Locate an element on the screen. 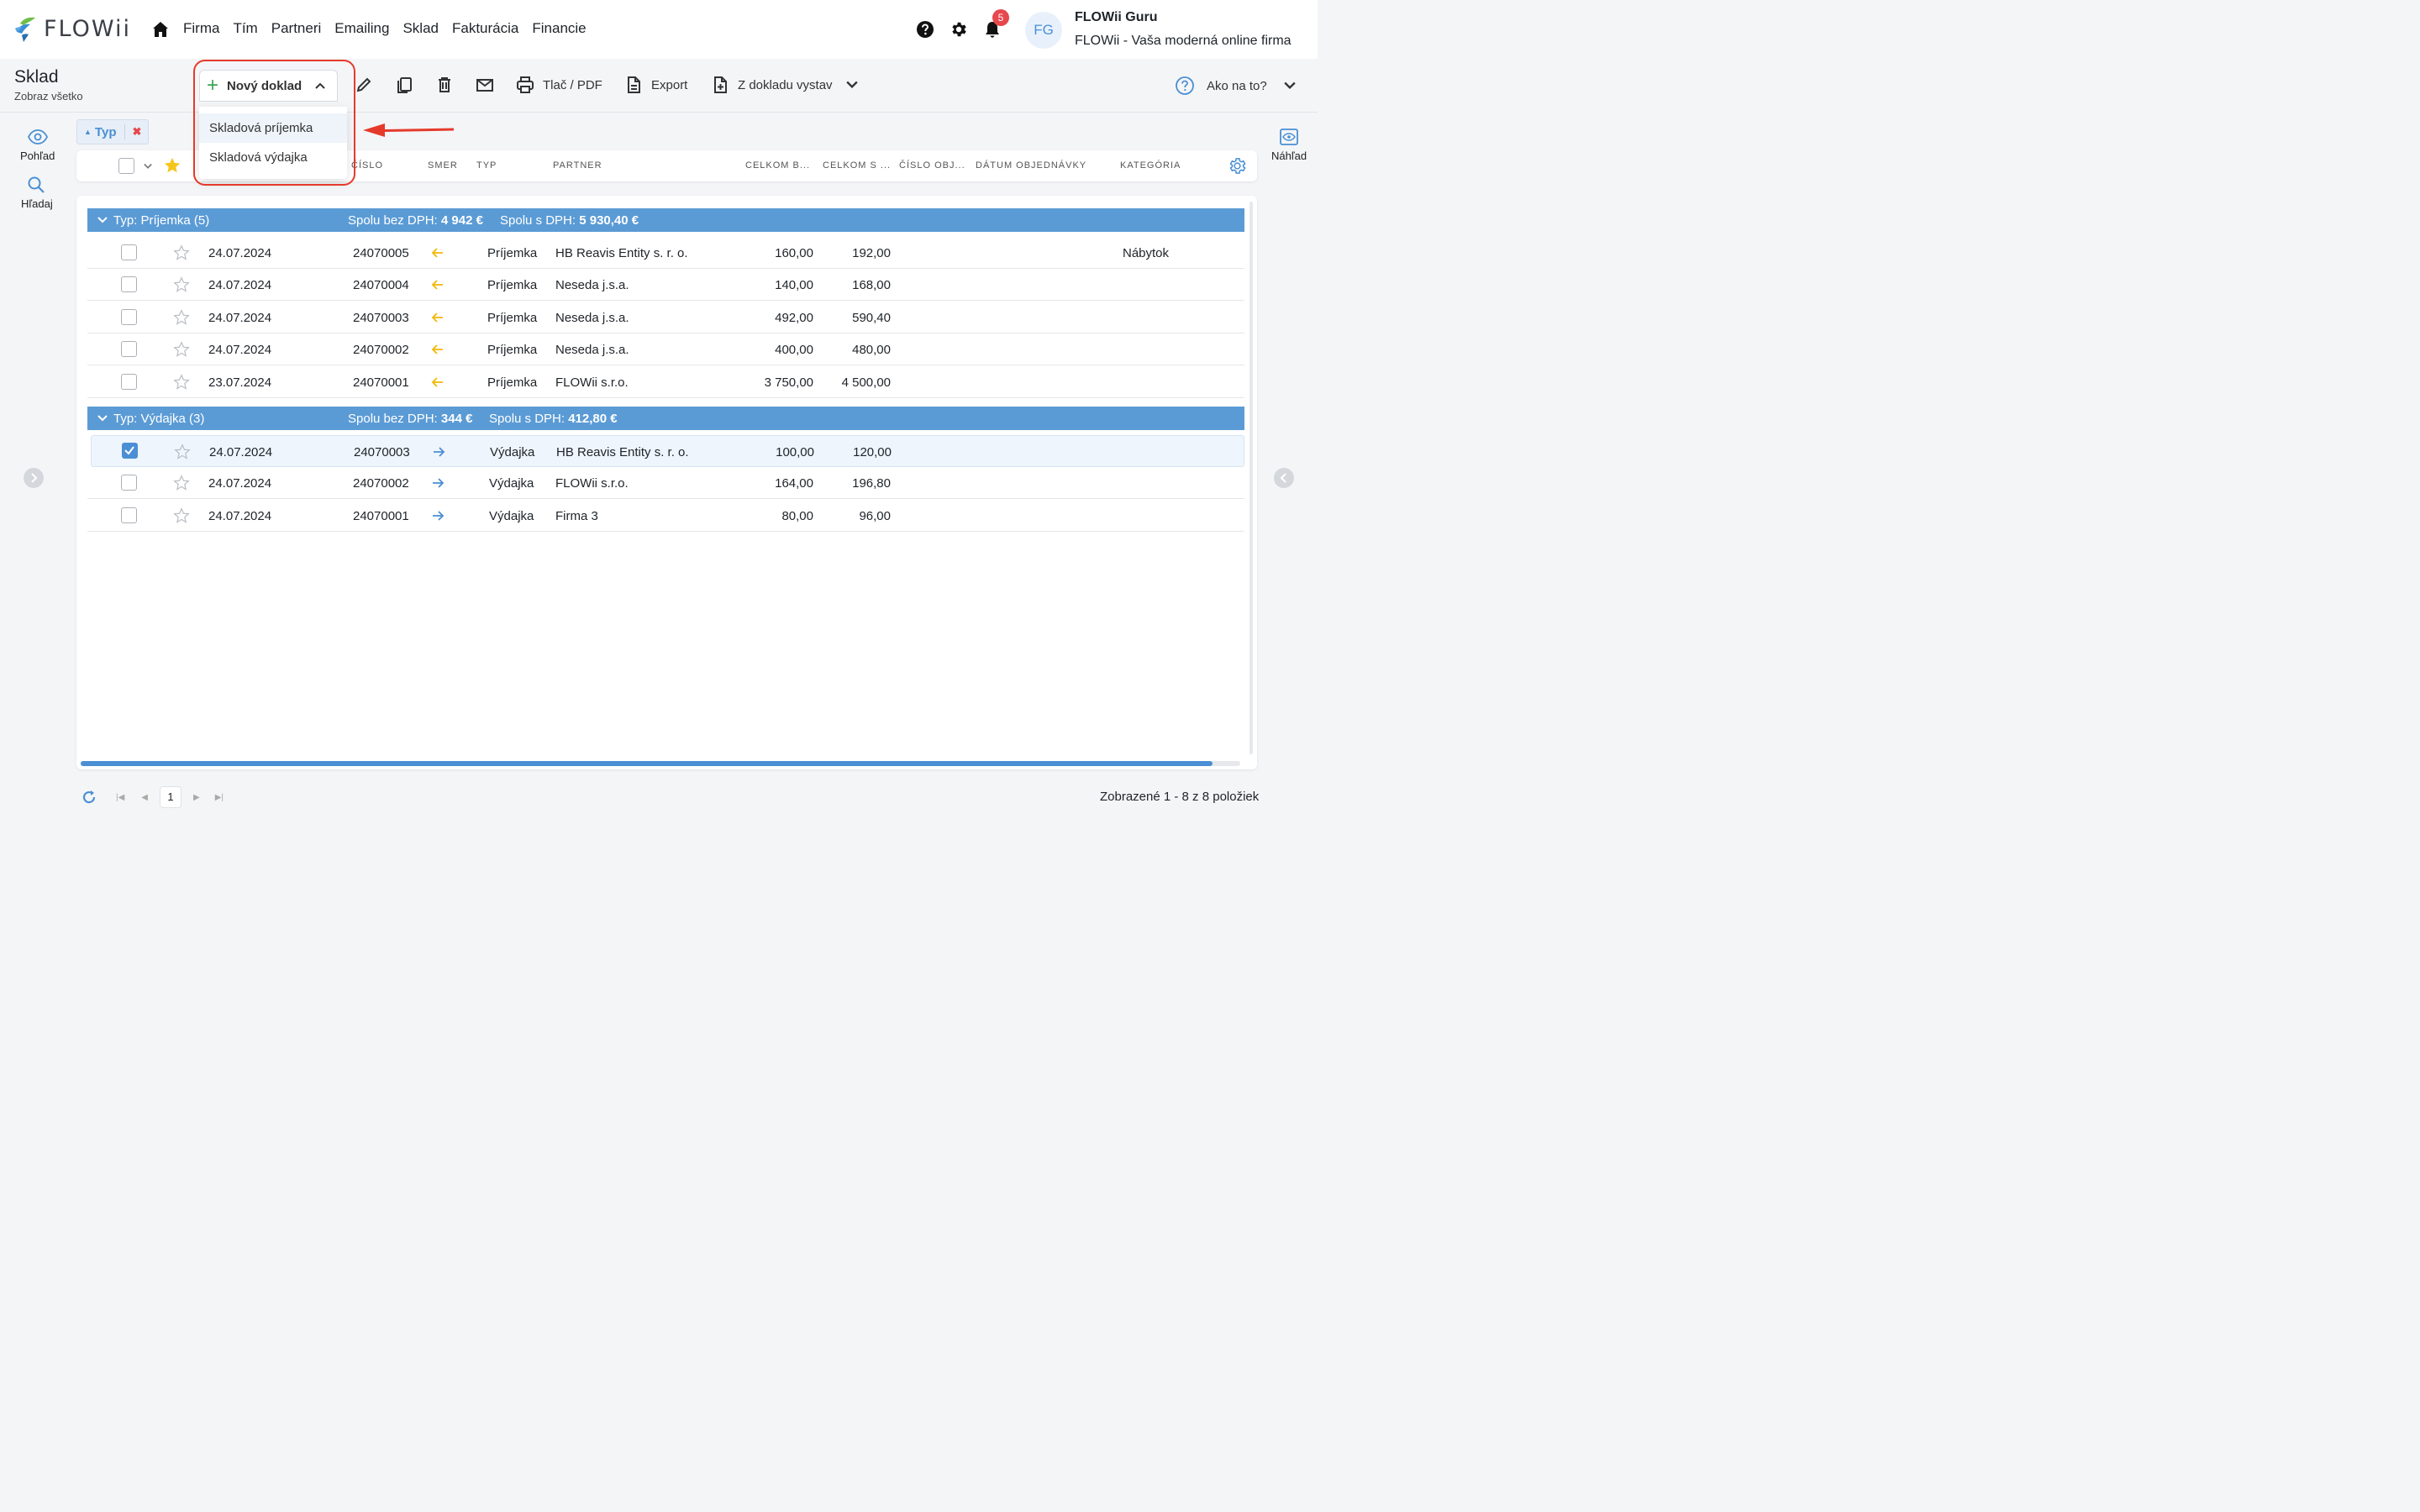  select-all-checkbox is located at coordinates (126, 166).